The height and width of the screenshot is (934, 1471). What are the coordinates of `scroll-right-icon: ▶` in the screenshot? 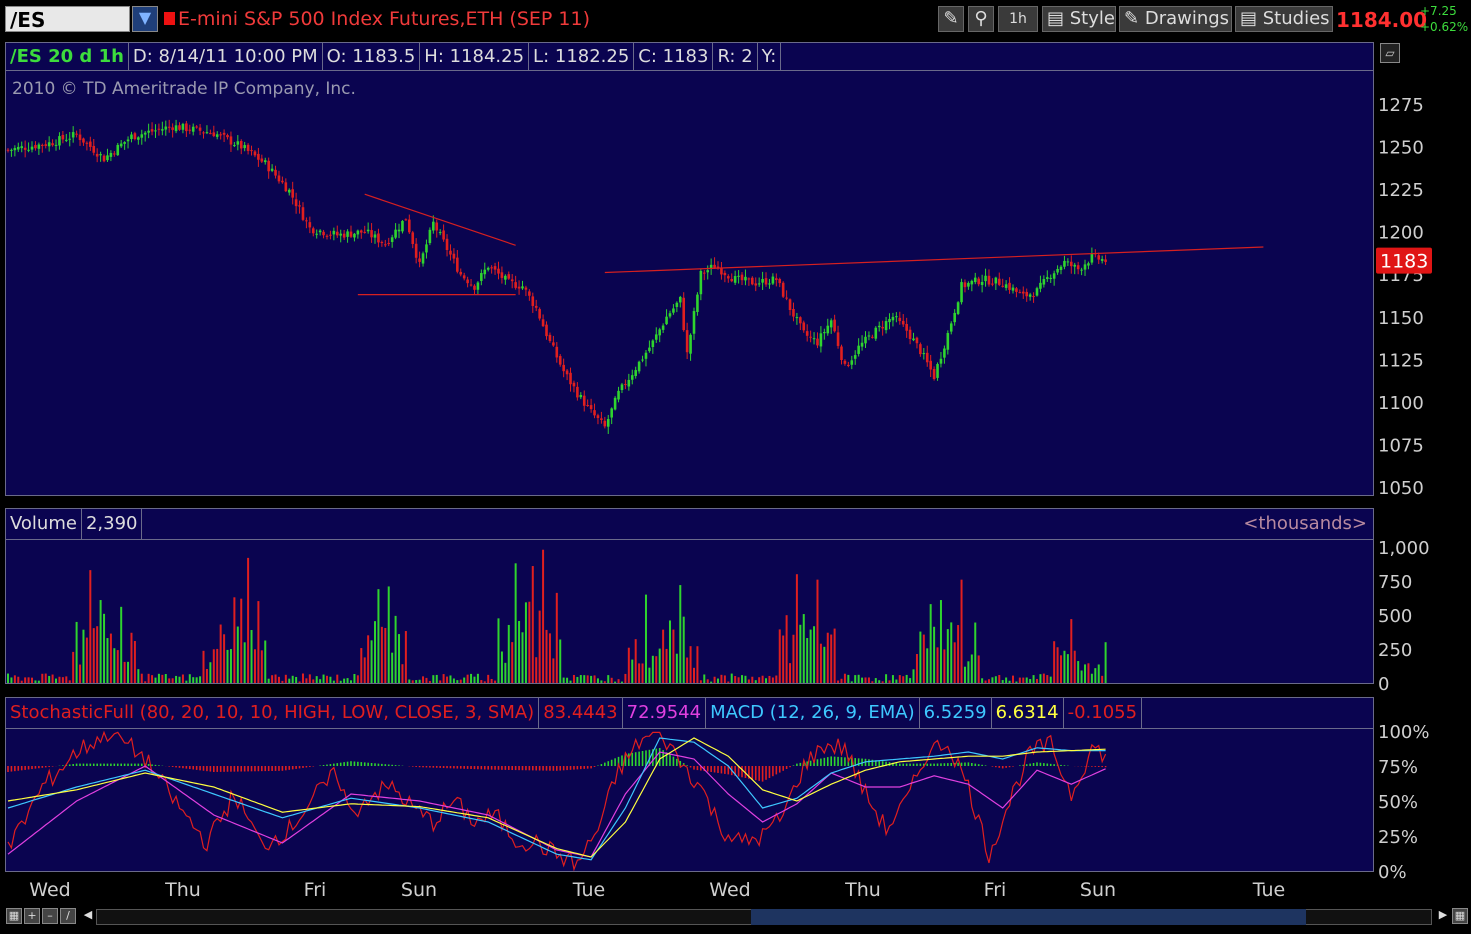 It's located at (1443, 916).